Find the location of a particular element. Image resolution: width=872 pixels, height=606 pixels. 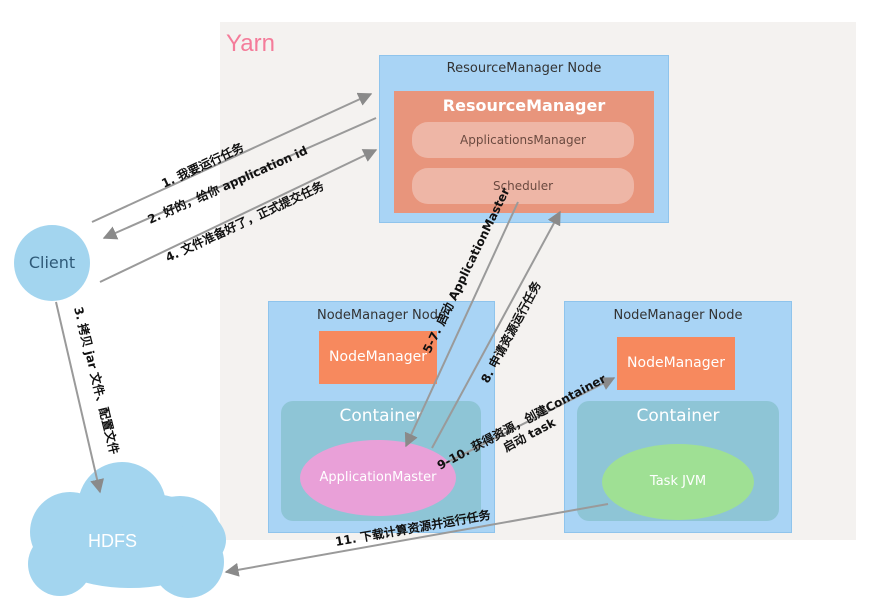

step-4-label: 4. 文件准备好了，正式提交任务 is located at coordinates (245, 221).